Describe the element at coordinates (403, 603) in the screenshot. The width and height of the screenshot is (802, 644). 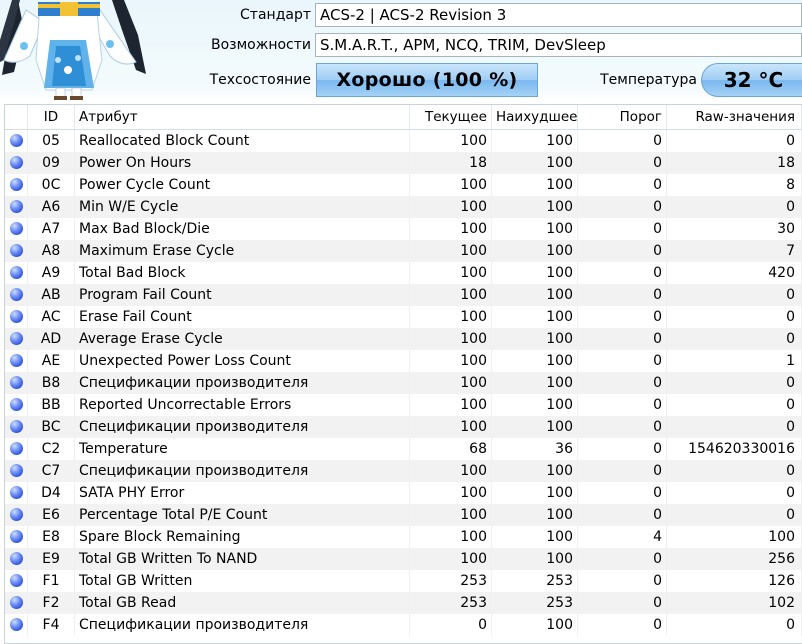
I see `table-row: F2 Total GB Read 253 253 0 102` at that location.